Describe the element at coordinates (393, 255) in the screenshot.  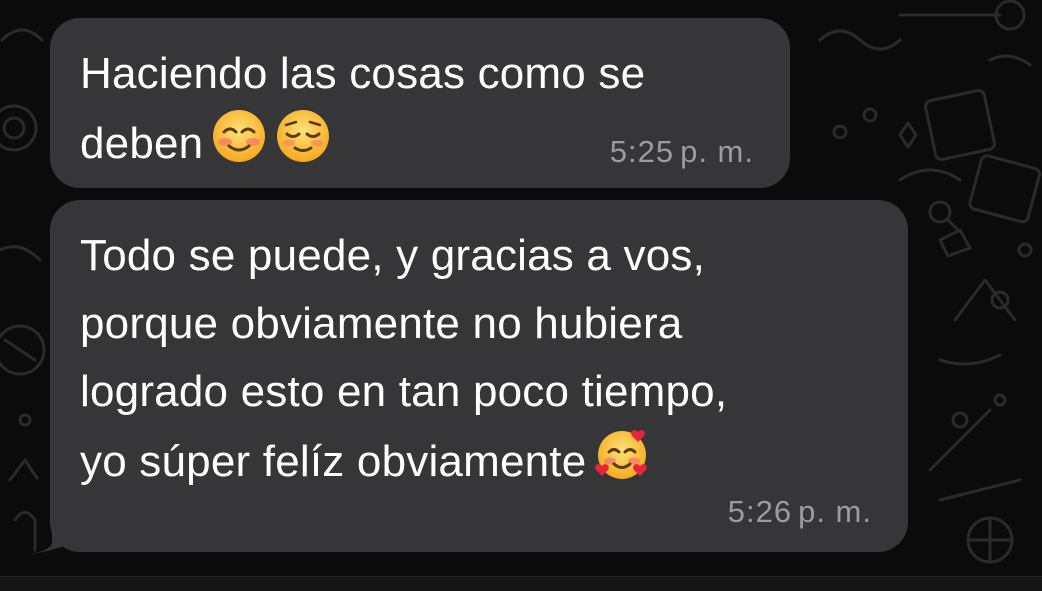
I see `message-line: Todo se puede, y gracias a vos,` at that location.